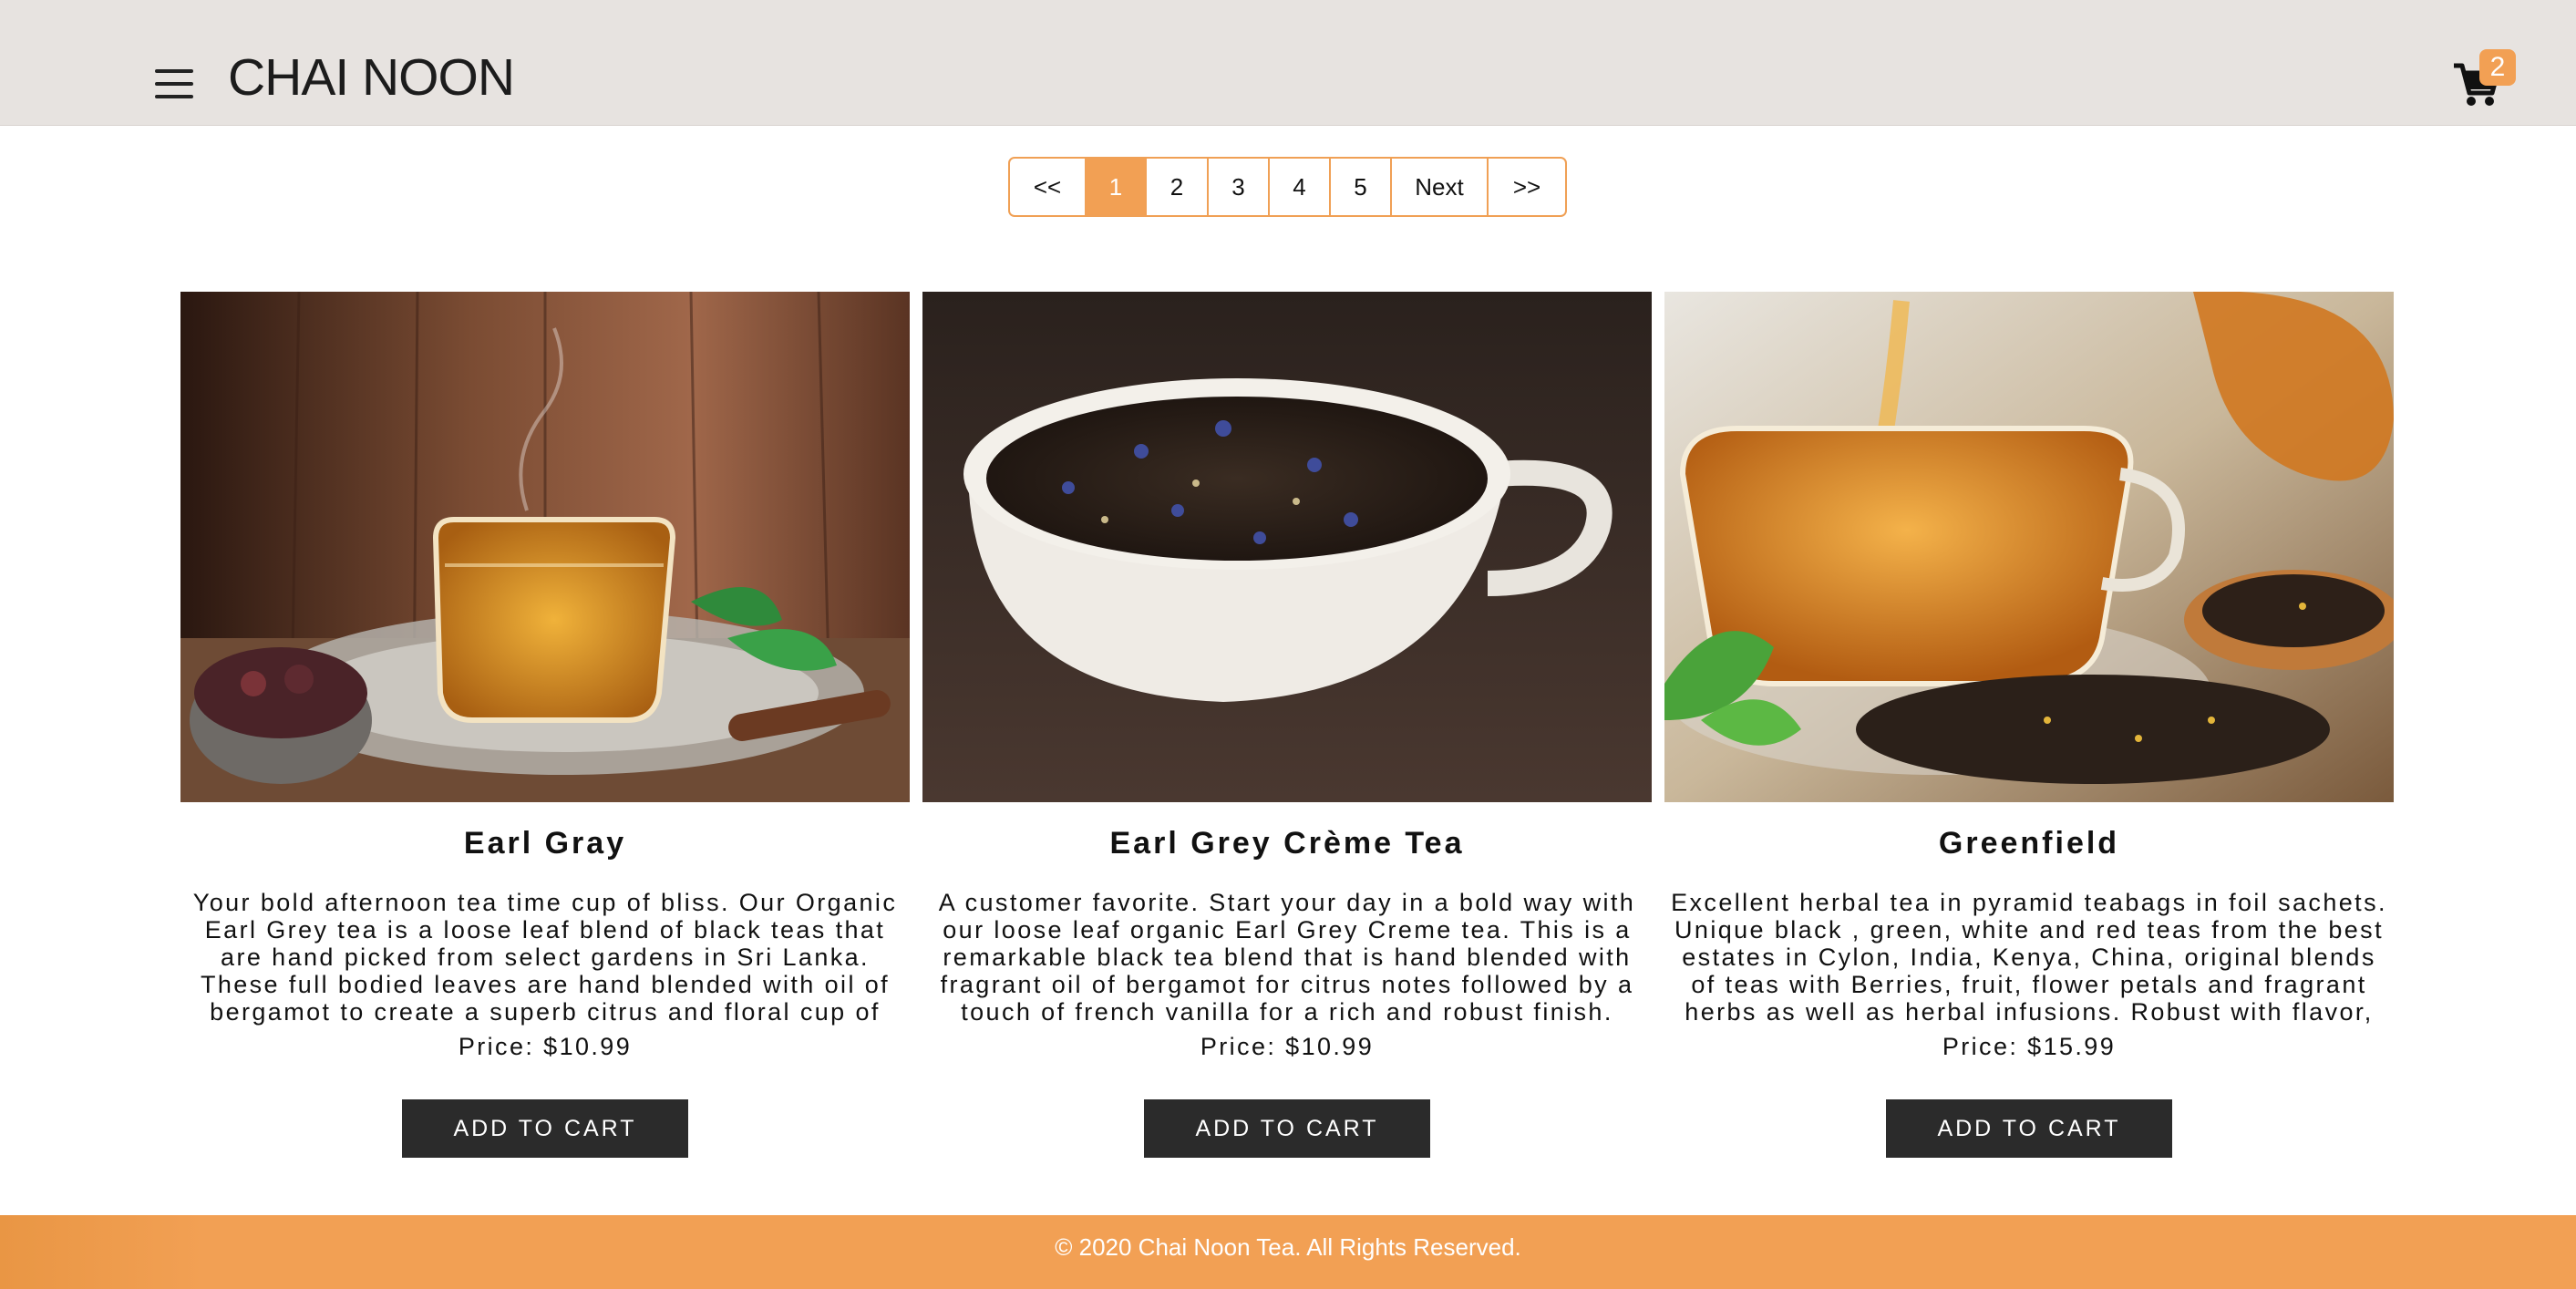 The image size is (2576, 1289). Describe the element at coordinates (2029, 1046) in the screenshot. I see `product-price: Price: $15.99` at that location.